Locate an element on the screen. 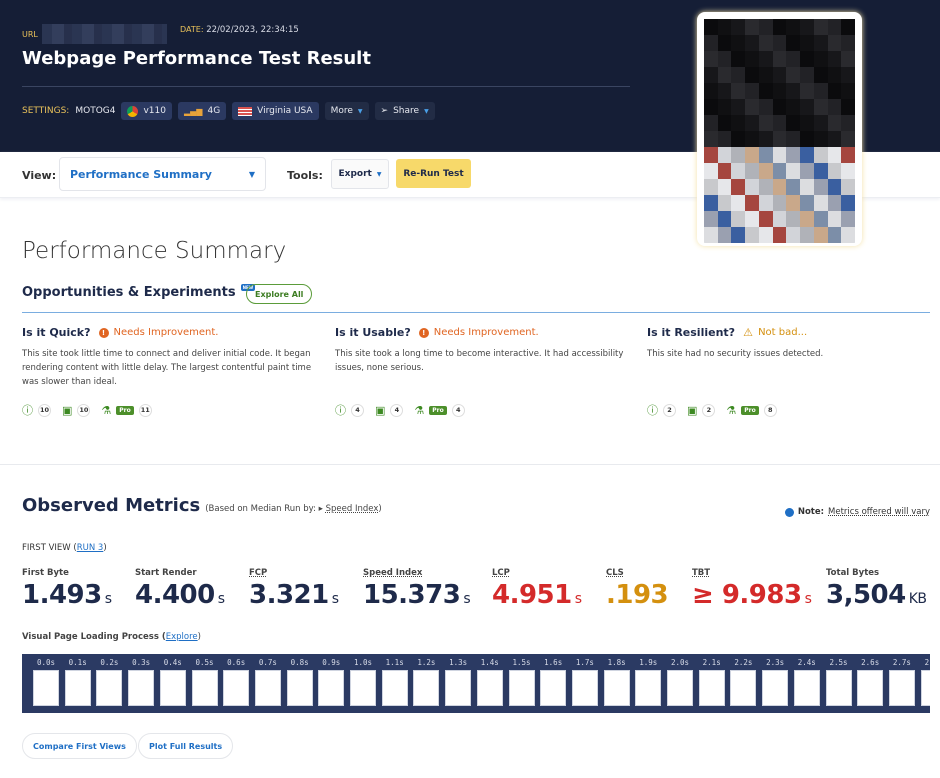  metric-item: First Byte 1.493 s is located at coordinates (67, 589).